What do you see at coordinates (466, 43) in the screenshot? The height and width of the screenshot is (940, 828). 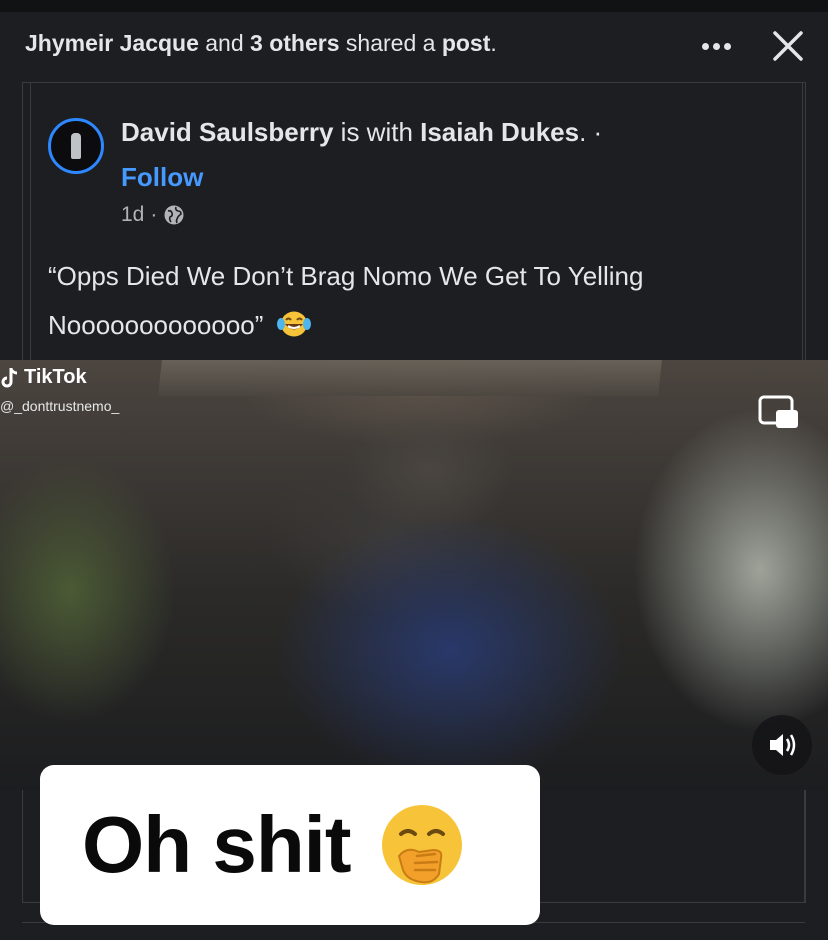 I see `post-link: post` at bounding box center [466, 43].